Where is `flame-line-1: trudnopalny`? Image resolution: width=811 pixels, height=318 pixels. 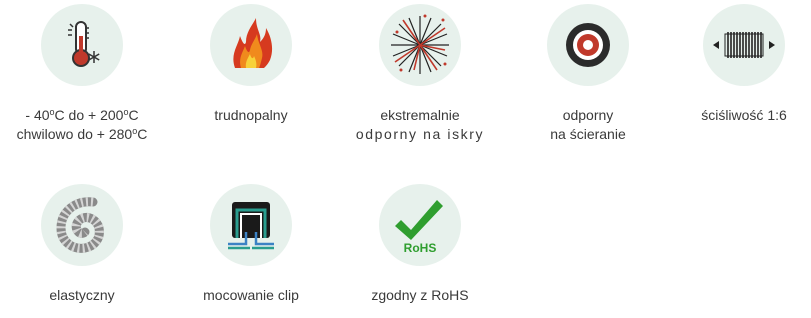 flame-line-1: trudnopalny is located at coordinates (251, 115).